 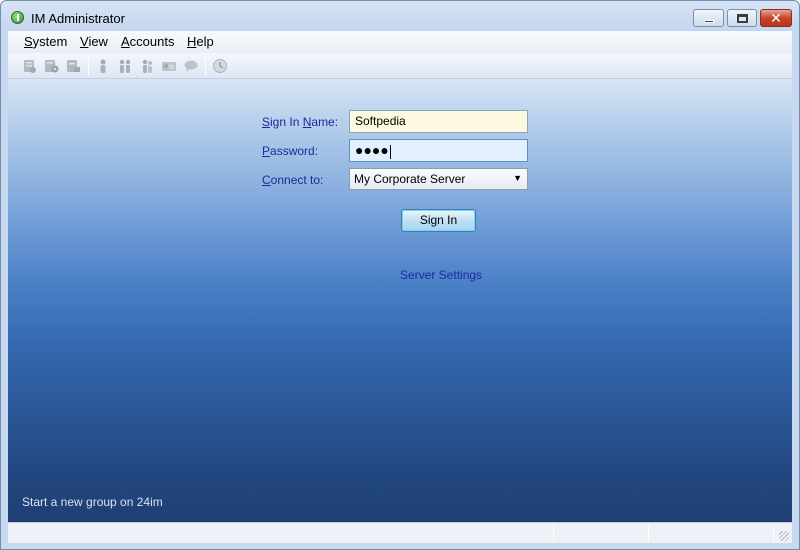 I want to click on connect-to-label: Connect to:, so click(x=293, y=180).